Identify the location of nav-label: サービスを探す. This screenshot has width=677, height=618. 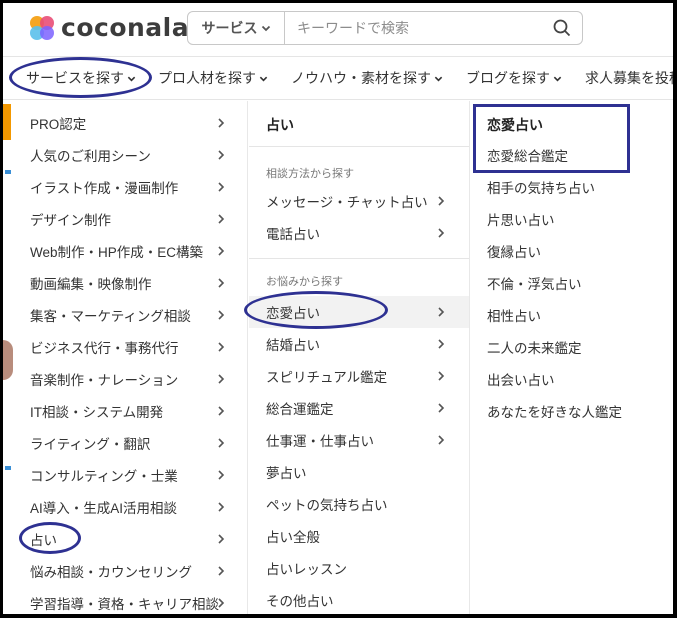
(75, 78).